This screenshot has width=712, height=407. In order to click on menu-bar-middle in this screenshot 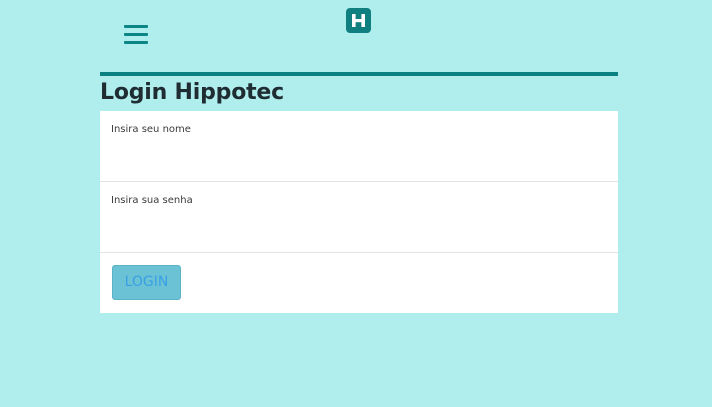, I will do `click(136, 34)`.